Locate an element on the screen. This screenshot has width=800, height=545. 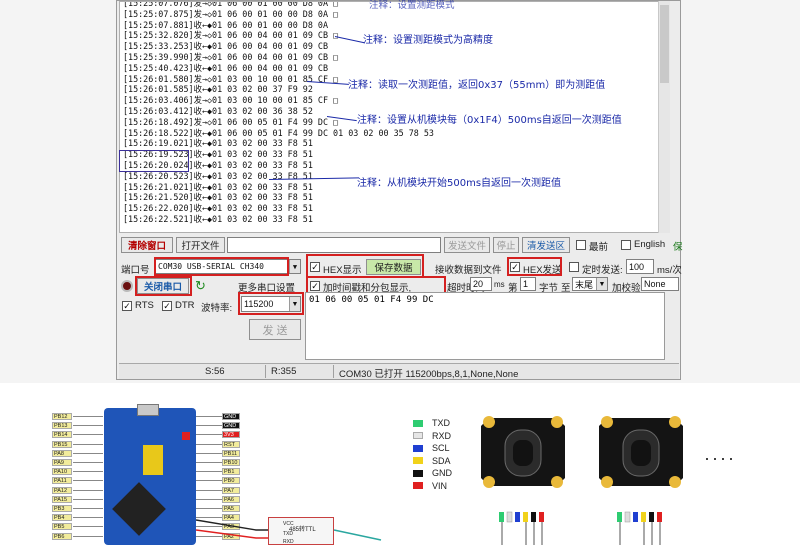
legend-item: SCL is located at coordinates (431, 448).